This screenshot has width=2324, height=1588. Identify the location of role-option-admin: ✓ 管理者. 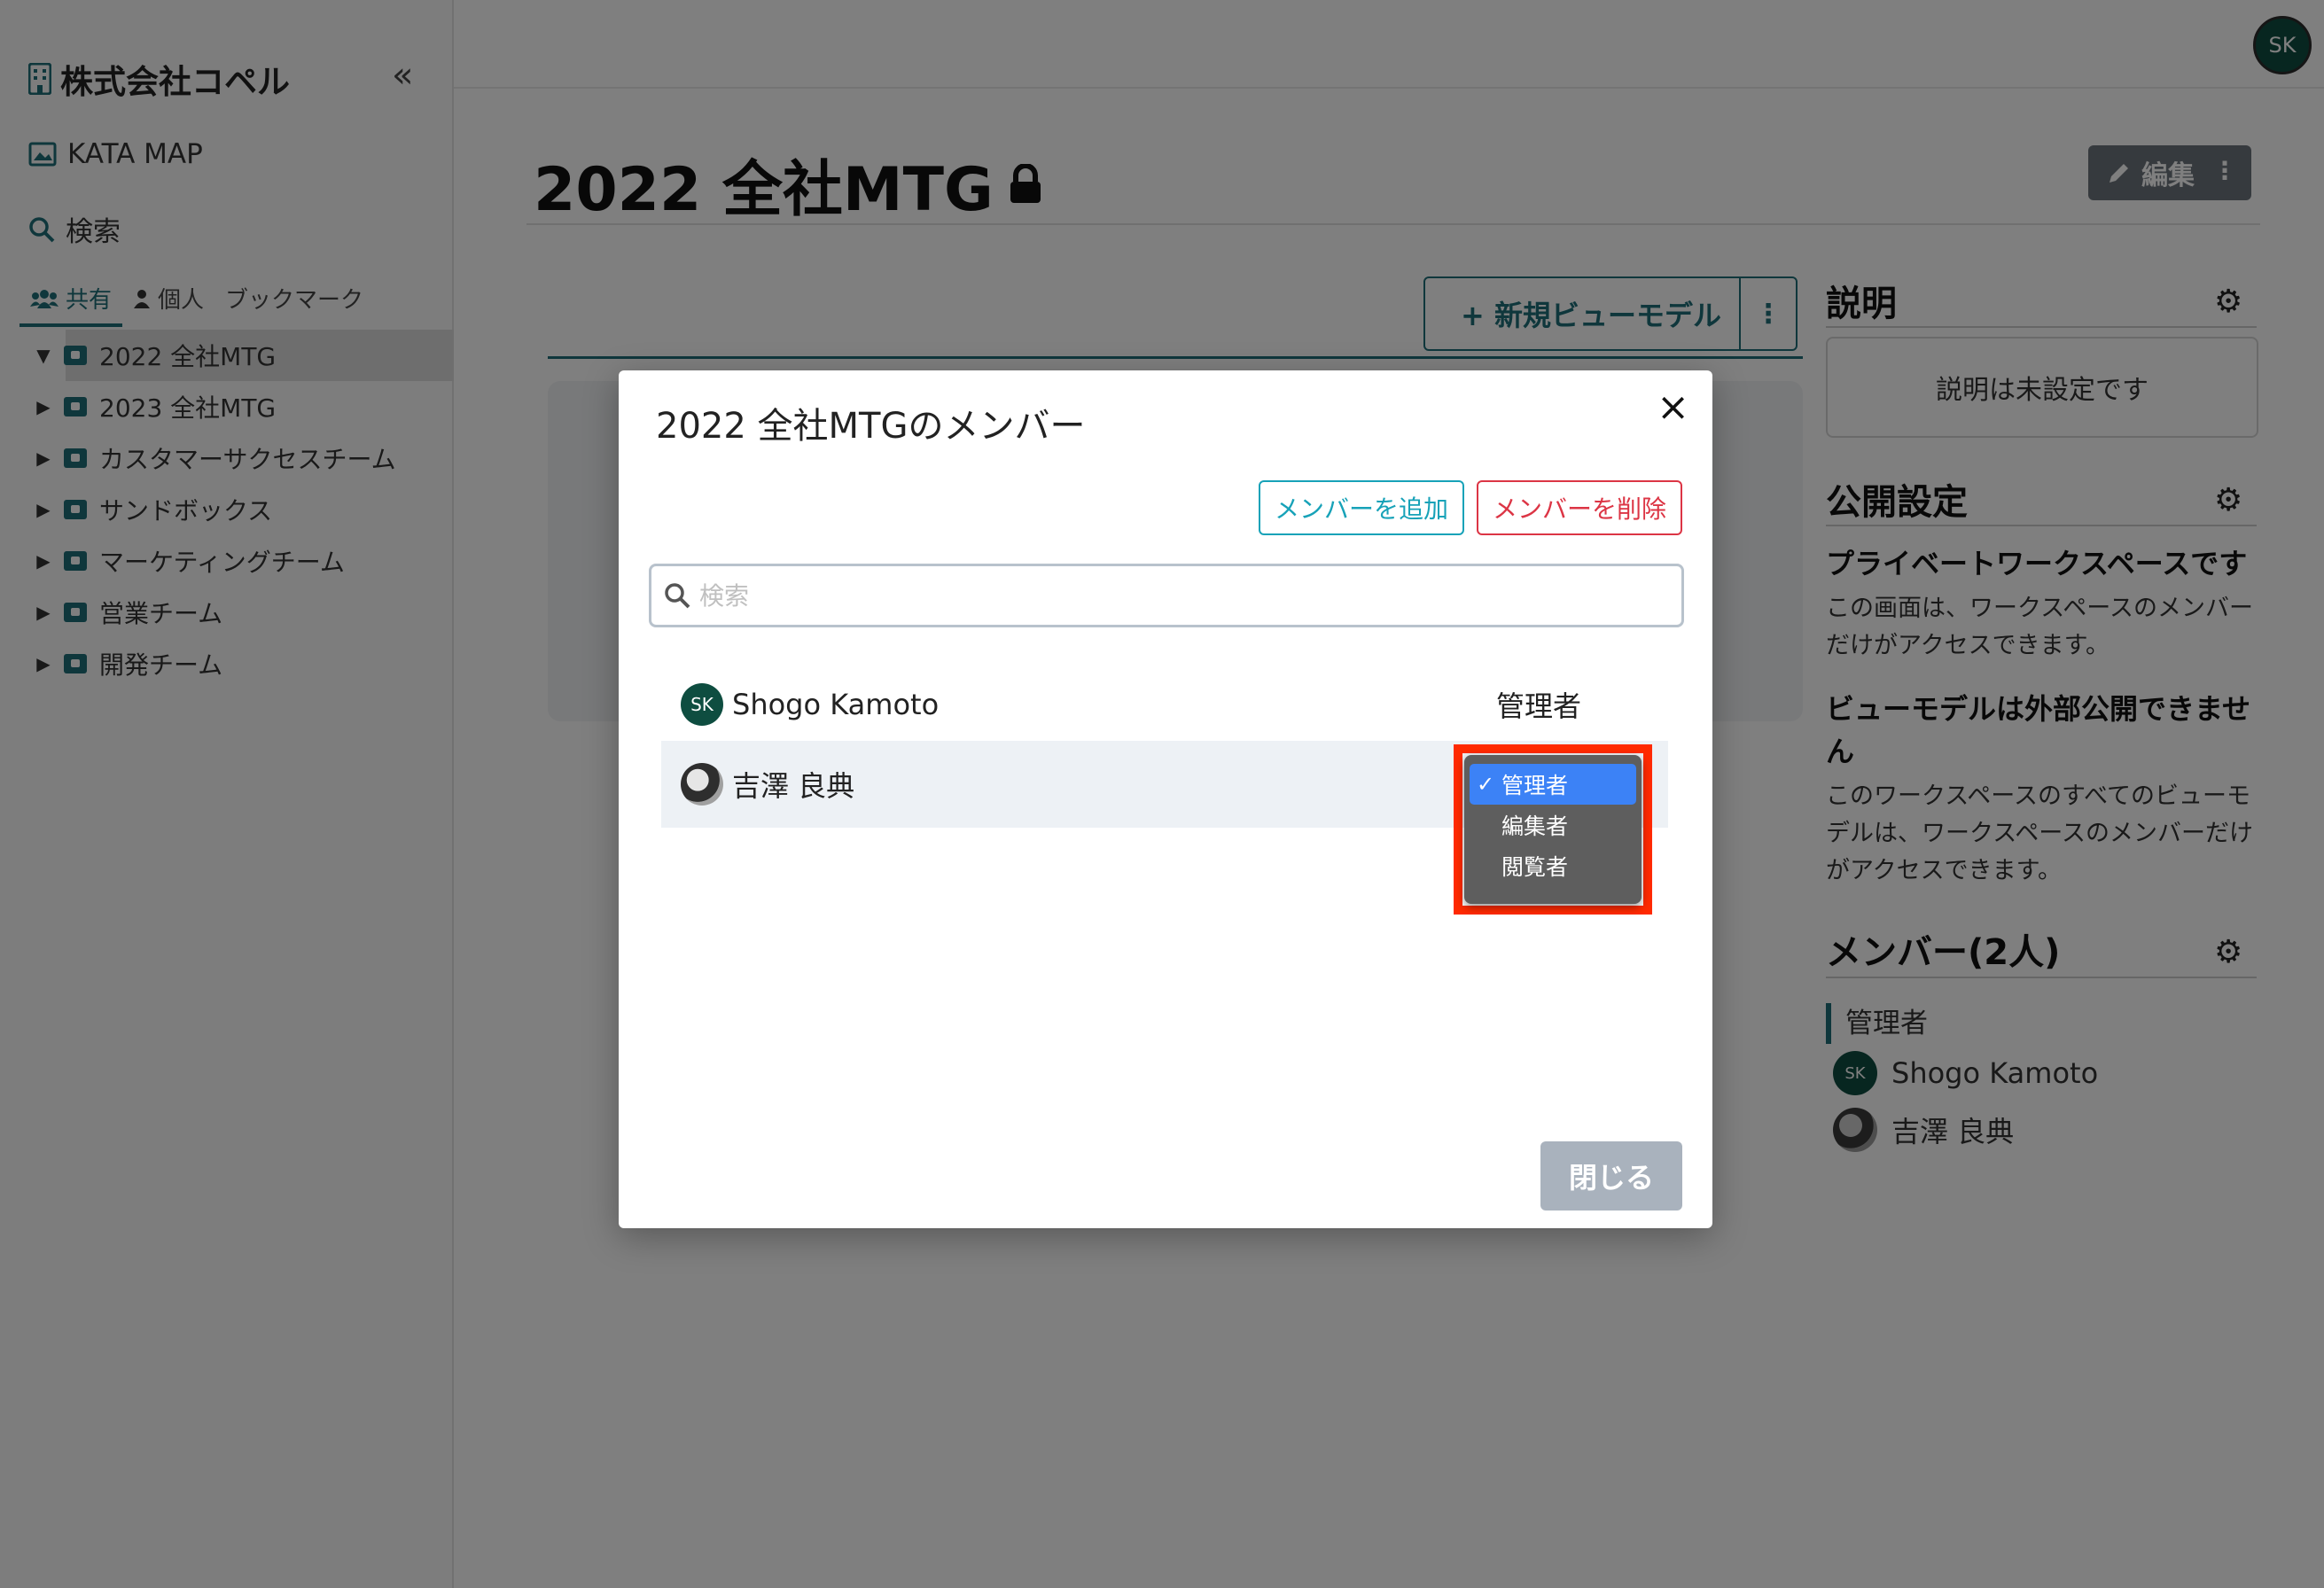
(1553, 784).